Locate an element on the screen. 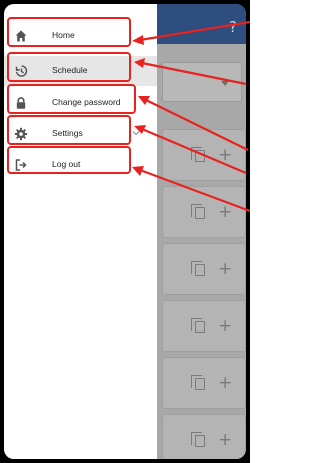 This screenshot has width=320, height=463. annotation-box-schedule is located at coordinates (69, 67).